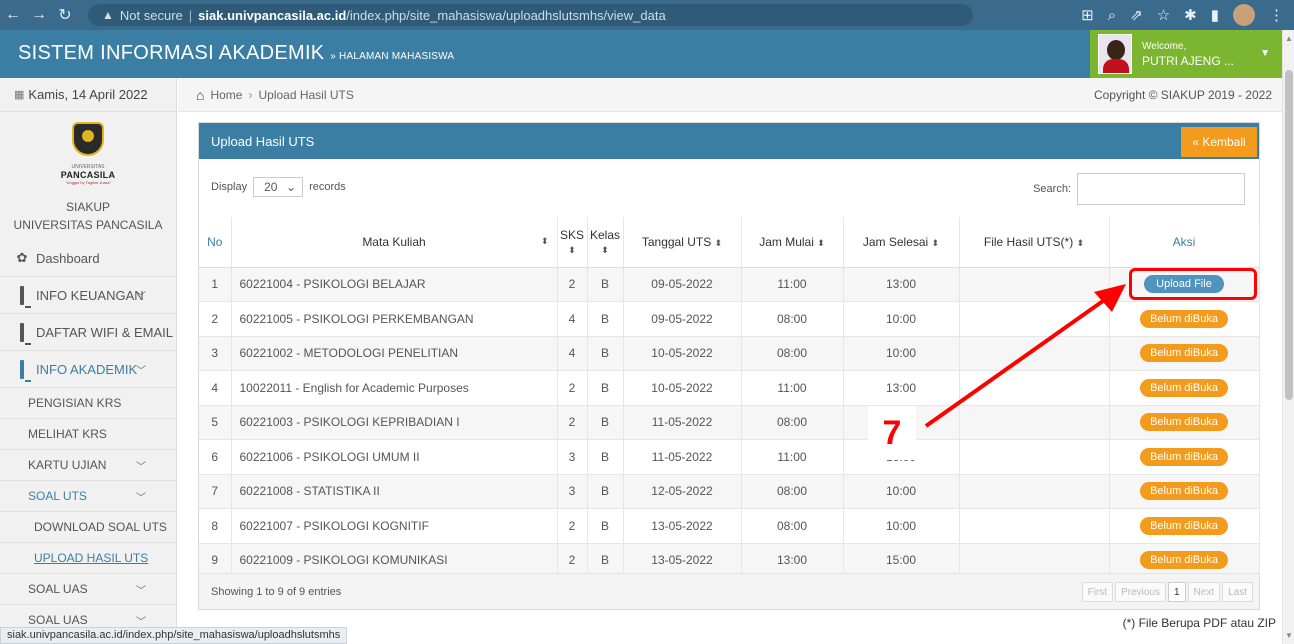 This screenshot has width=1294, height=644. I want to click on sidebar-item-info-akademik: INFO AKADEMIK ﹀, so click(88, 369).